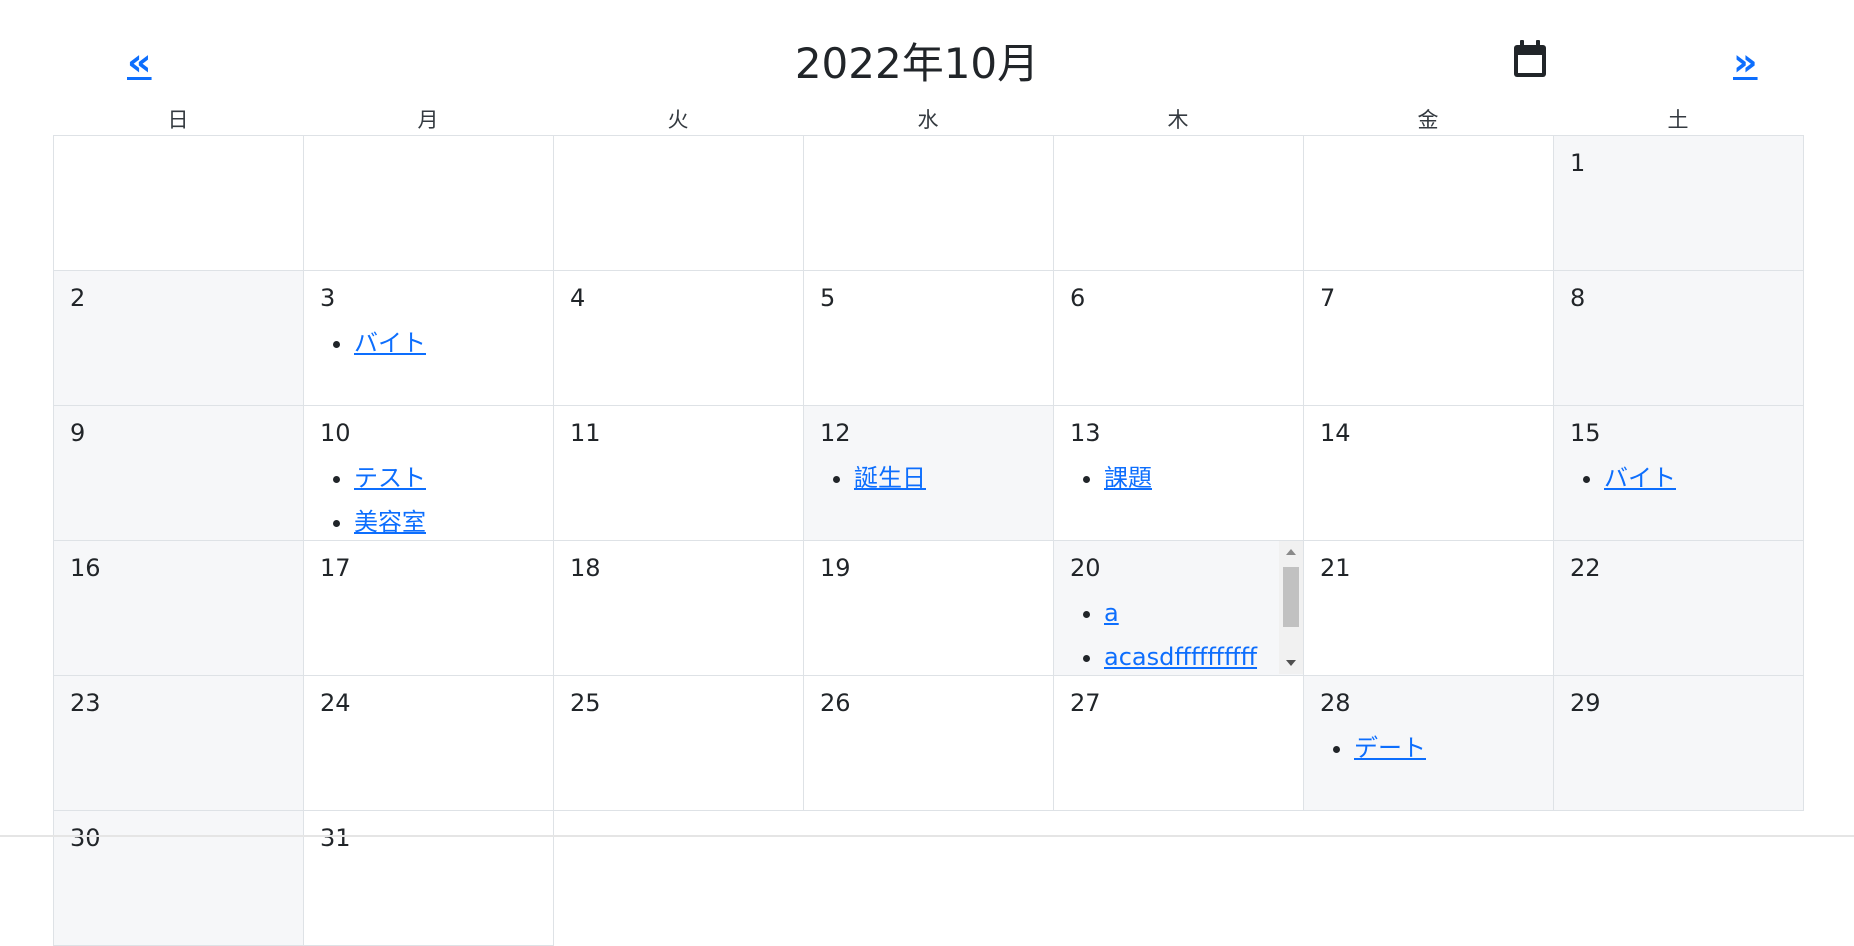  I want to click on day-cell: 7, so click(1428, 338).